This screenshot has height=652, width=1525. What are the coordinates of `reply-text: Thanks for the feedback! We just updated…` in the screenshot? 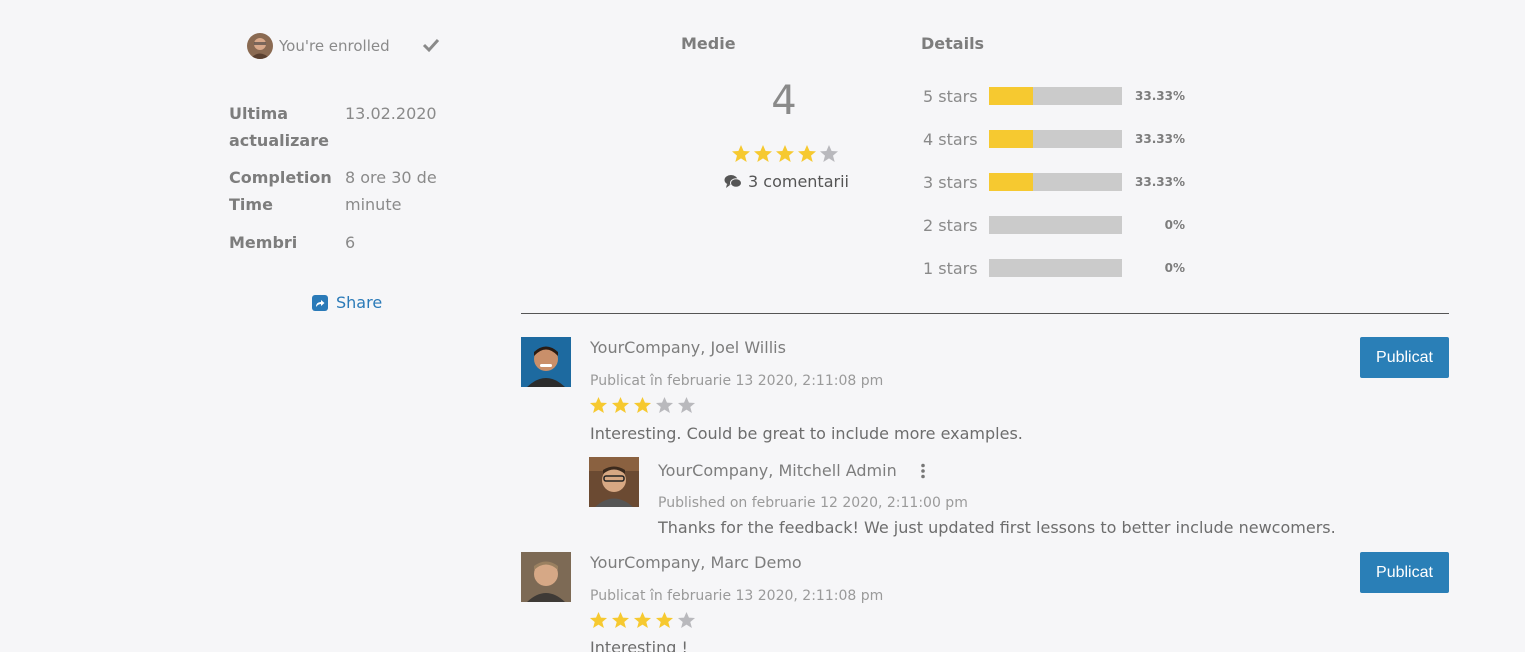 It's located at (997, 527).